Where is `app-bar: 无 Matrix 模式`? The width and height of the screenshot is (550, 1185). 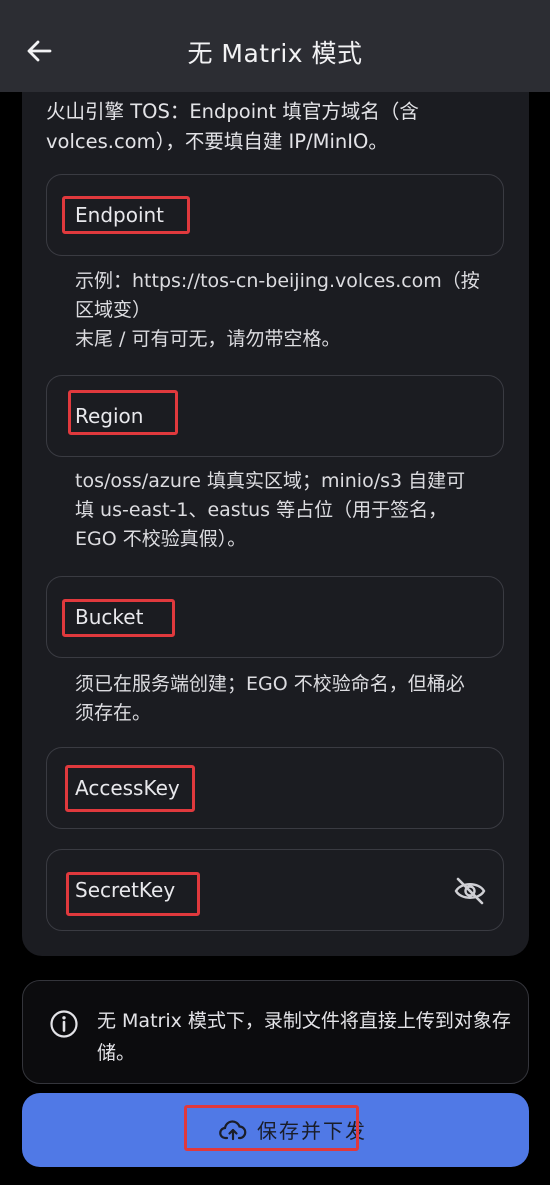
app-bar: 无 Matrix 模式 is located at coordinates (275, 46).